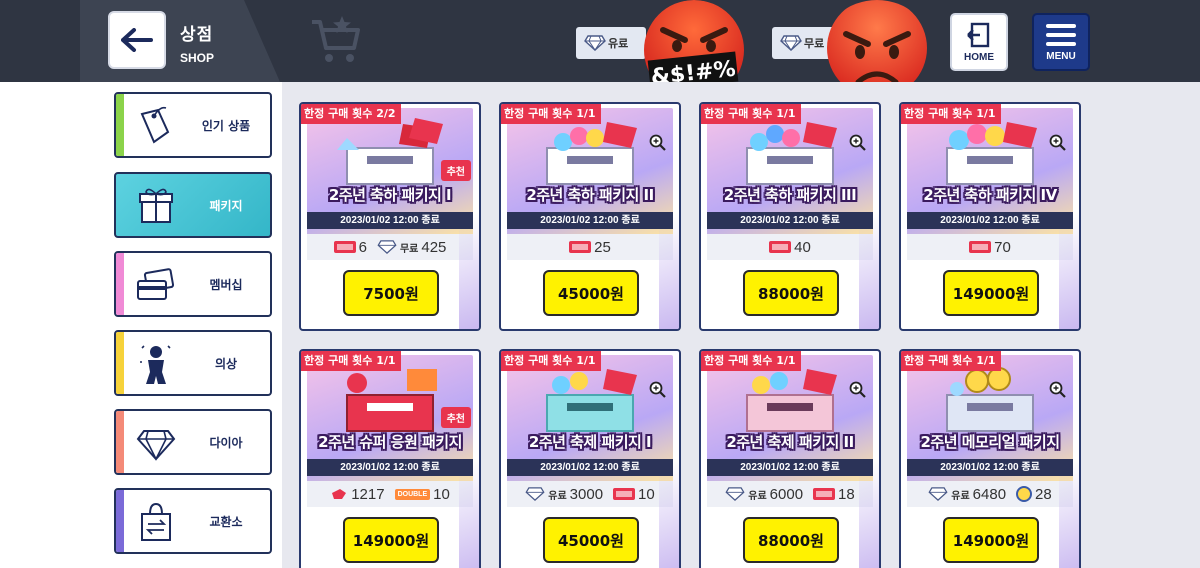 Image resolution: width=1200 pixels, height=568 pixels. I want to click on content-item: 18, so click(834, 494).